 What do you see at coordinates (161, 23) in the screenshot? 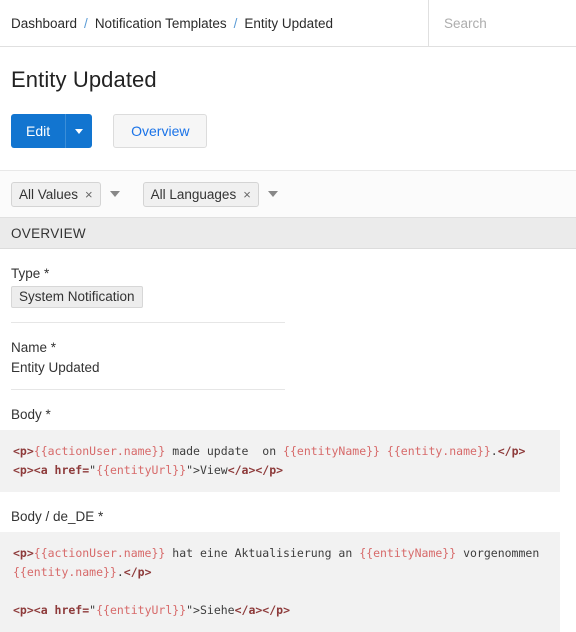
I see `breadcrumb-item-notification-templates: Notification Templates` at bounding box center [161, 23].